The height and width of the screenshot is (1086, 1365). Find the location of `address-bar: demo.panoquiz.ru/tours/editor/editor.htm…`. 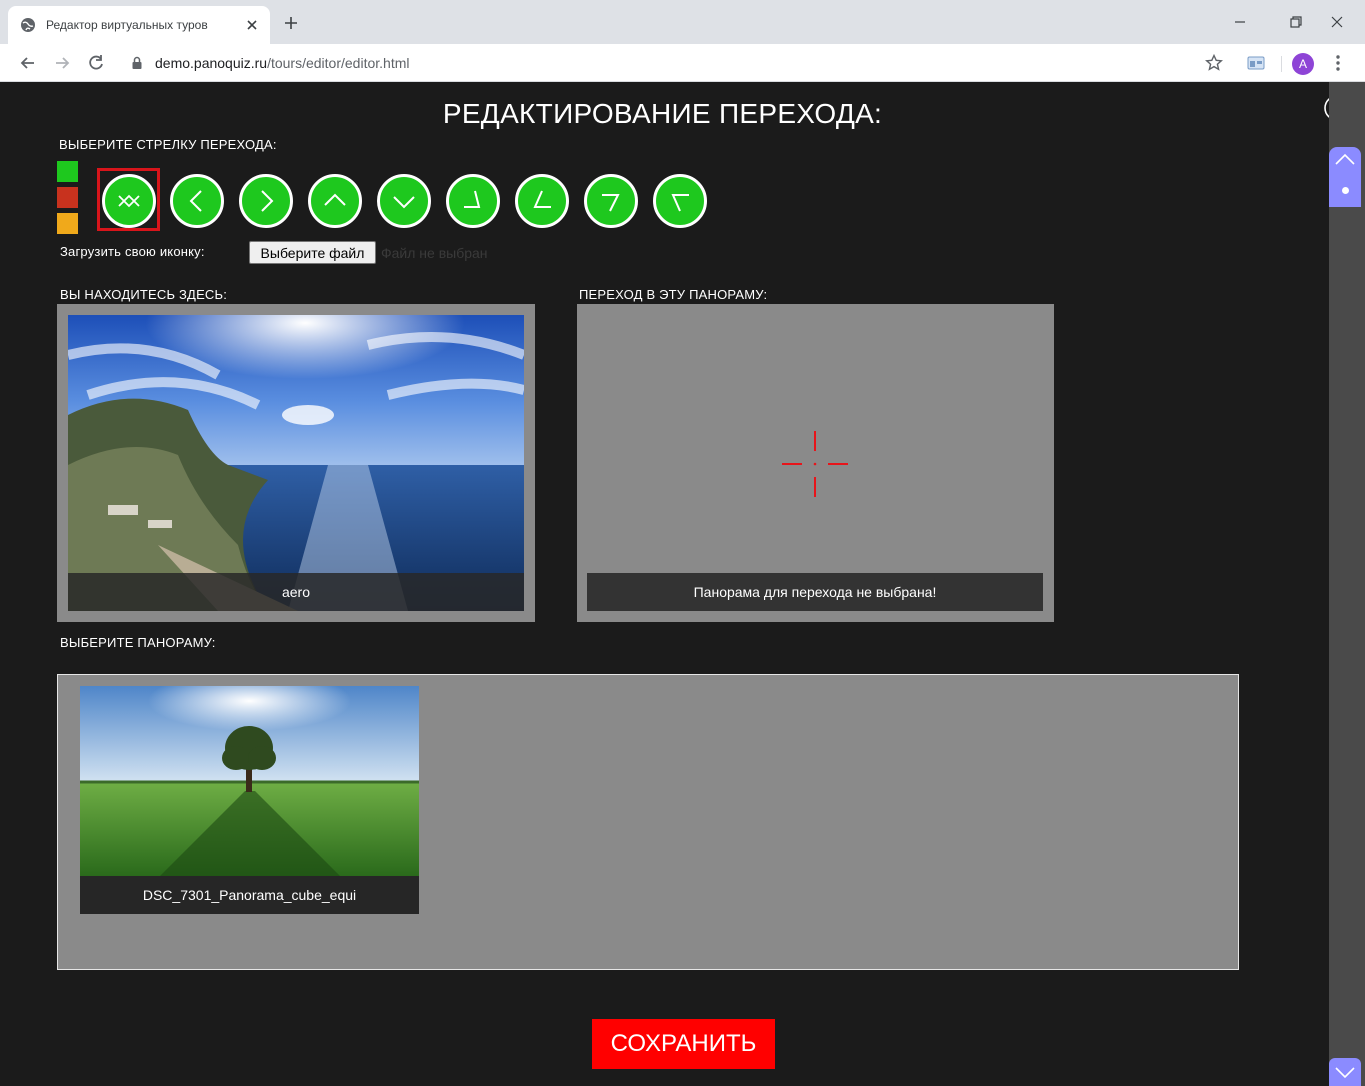

address-bar: demo.panoquiz.ru/tours/editor/editor.htm… is located at coordinates (282, 63).